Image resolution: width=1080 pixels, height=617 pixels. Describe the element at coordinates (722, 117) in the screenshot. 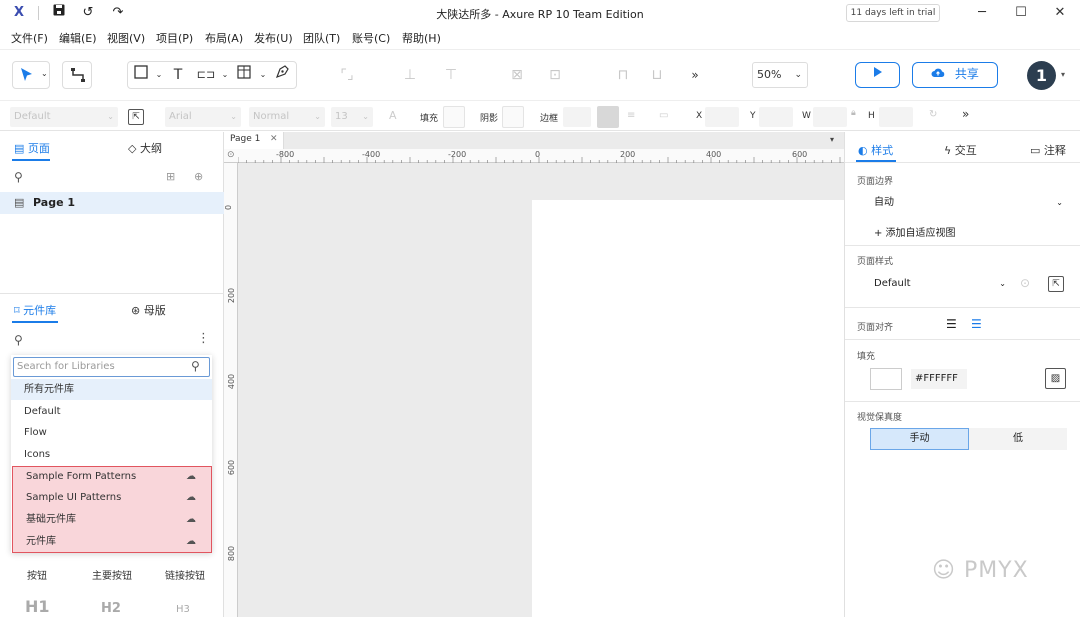

I see `x-field` at that location.